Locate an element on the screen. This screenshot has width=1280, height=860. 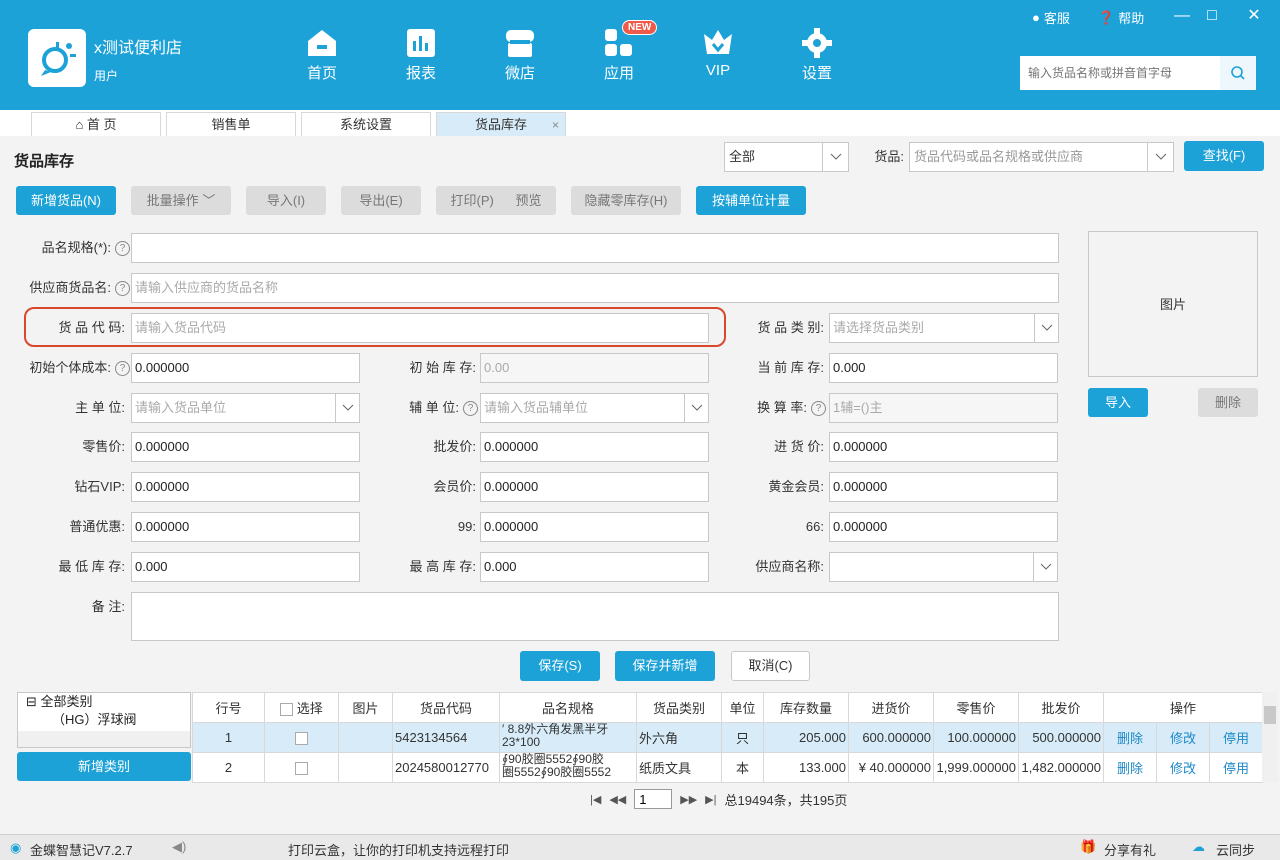
tab-inventory: 货品库存 × is located at coordinates (501, 124).